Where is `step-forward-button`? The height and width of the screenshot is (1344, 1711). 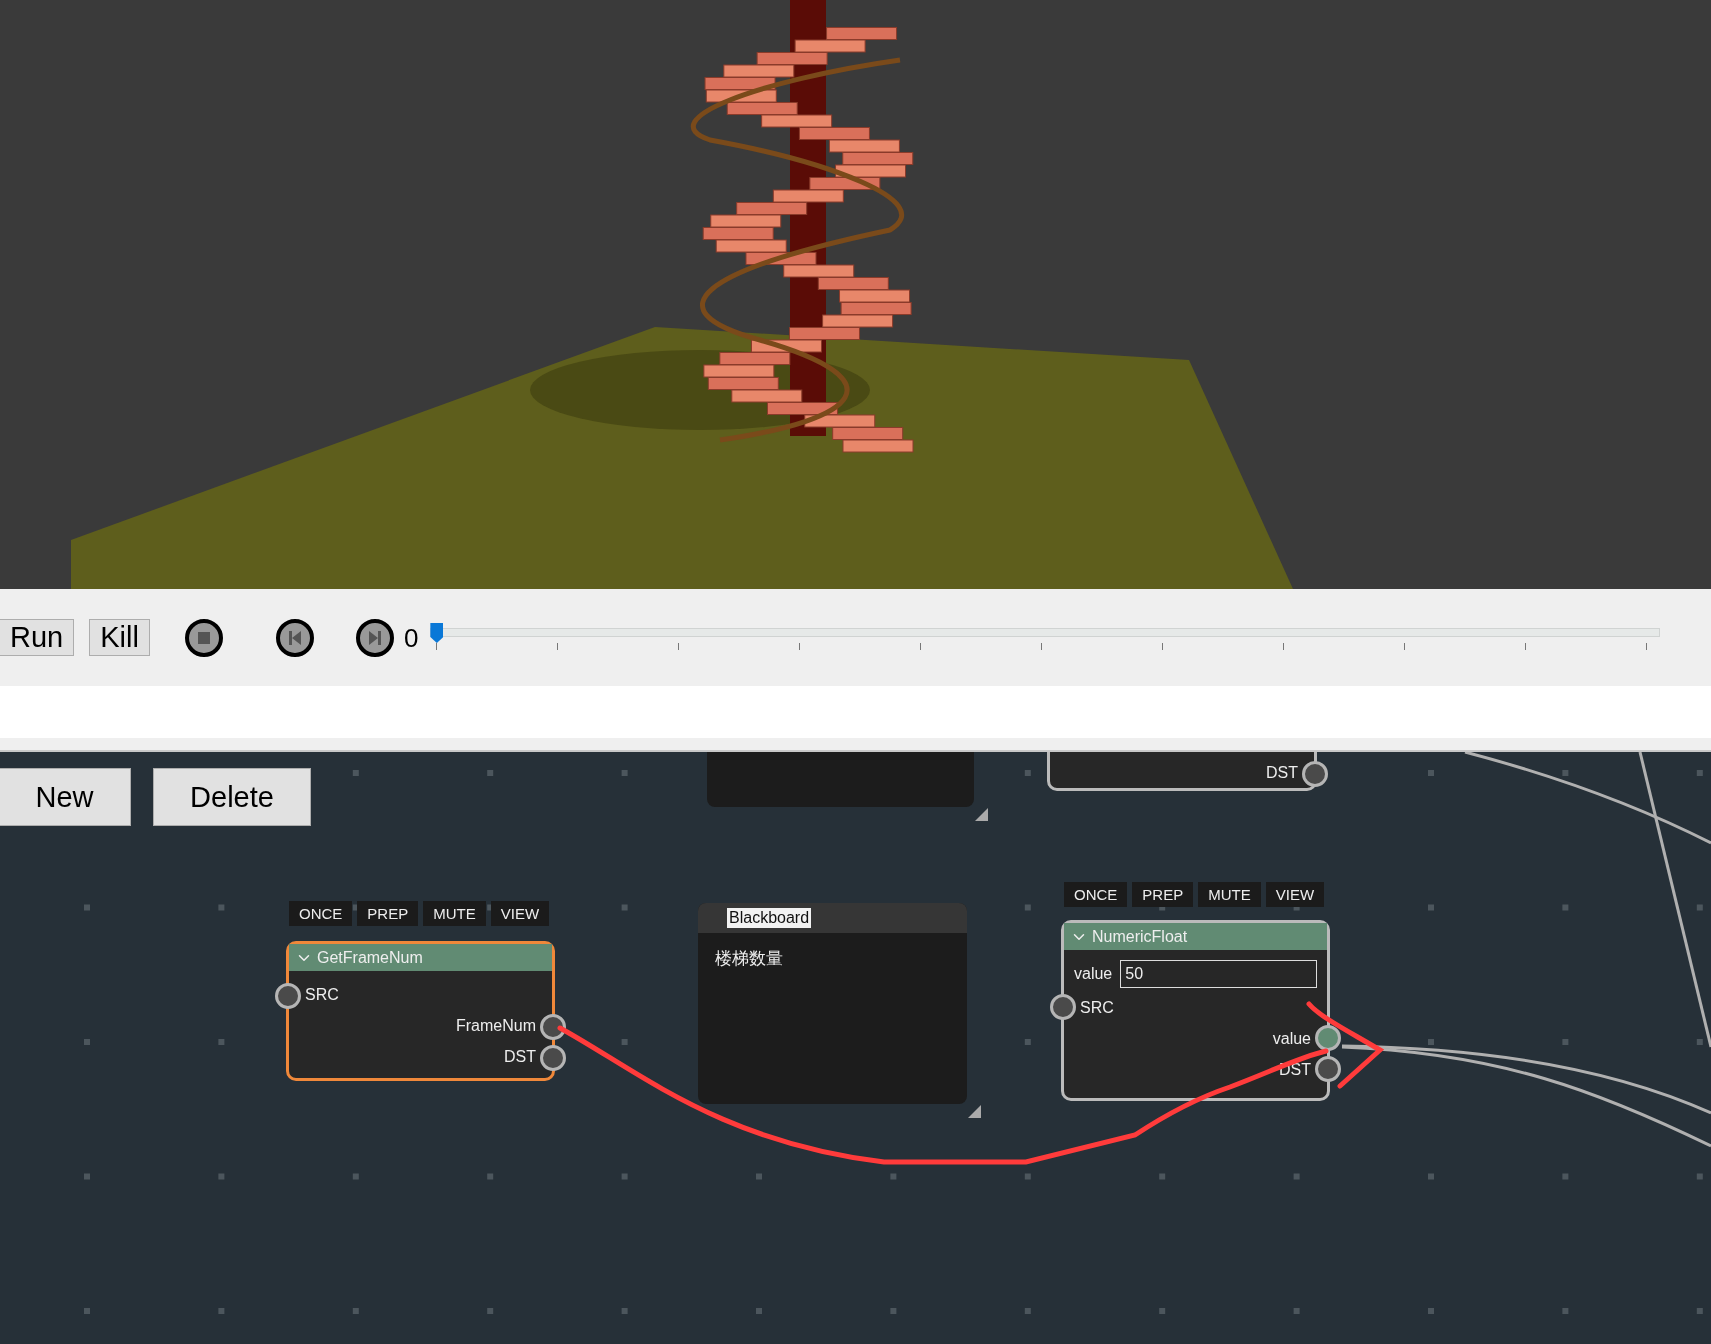
step-forward-button is located at coordinates (374, 638).